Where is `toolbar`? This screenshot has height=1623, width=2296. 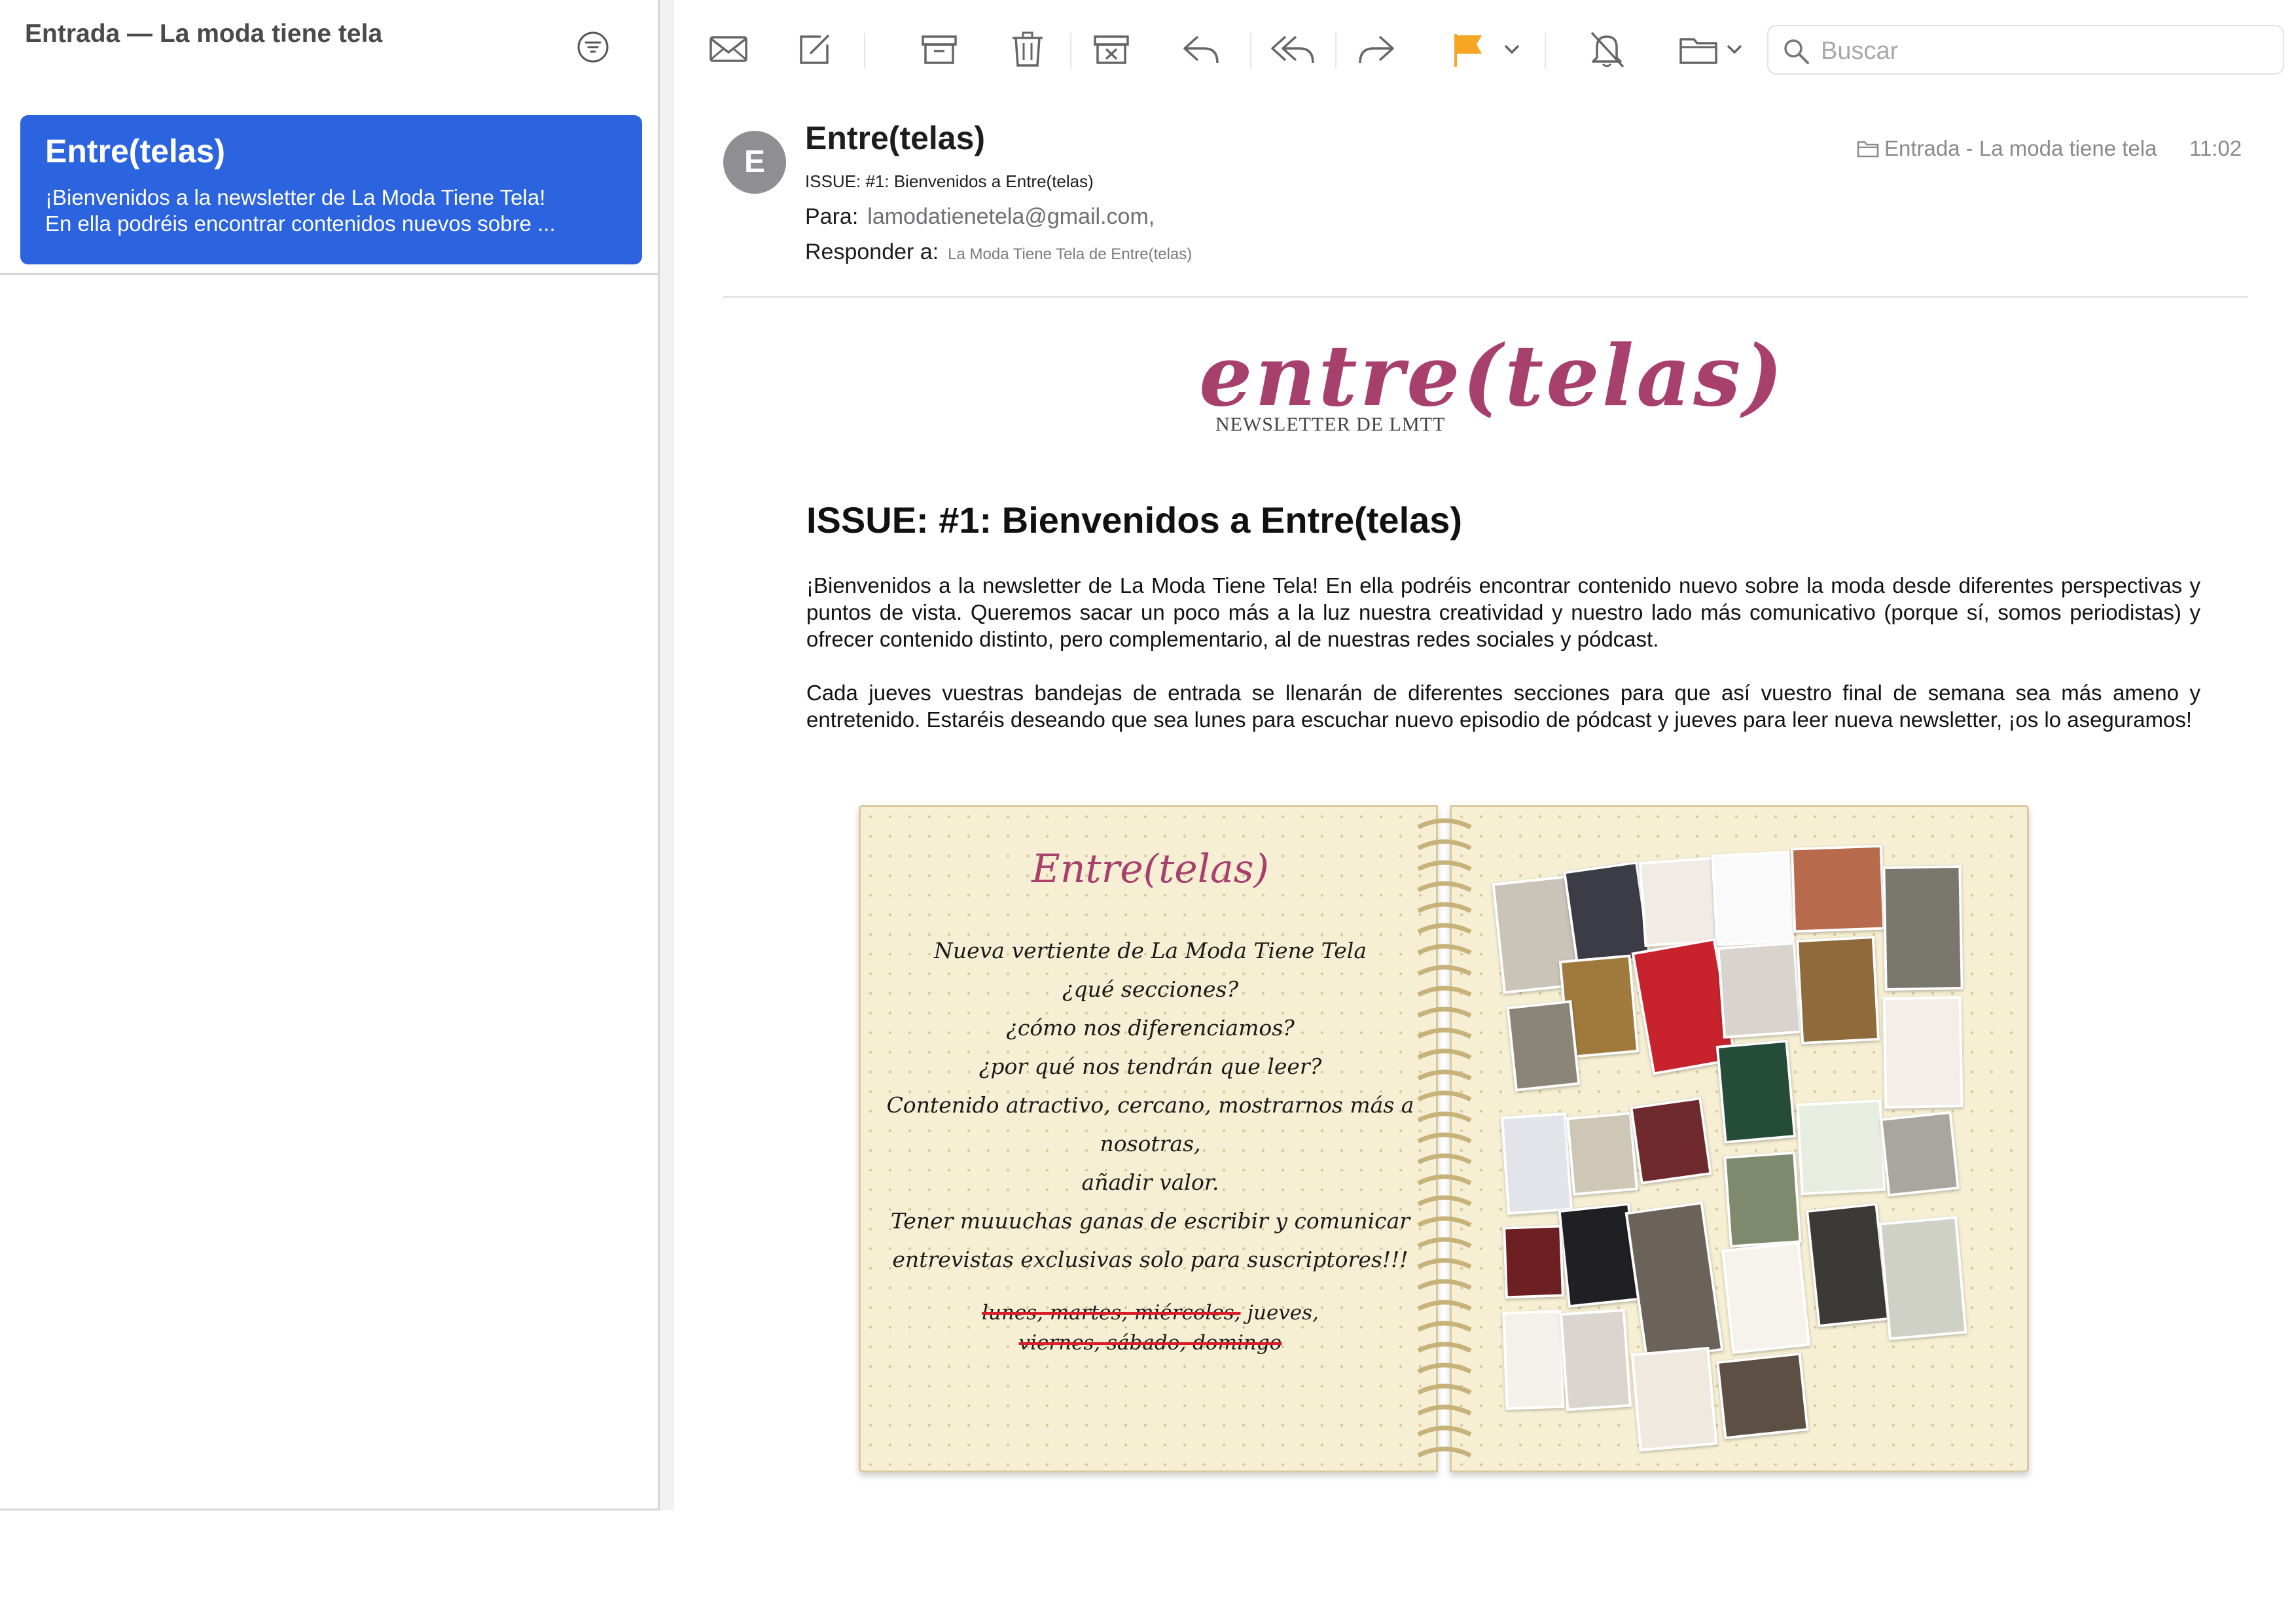 toolbar is located at coordinates (1485, 49).